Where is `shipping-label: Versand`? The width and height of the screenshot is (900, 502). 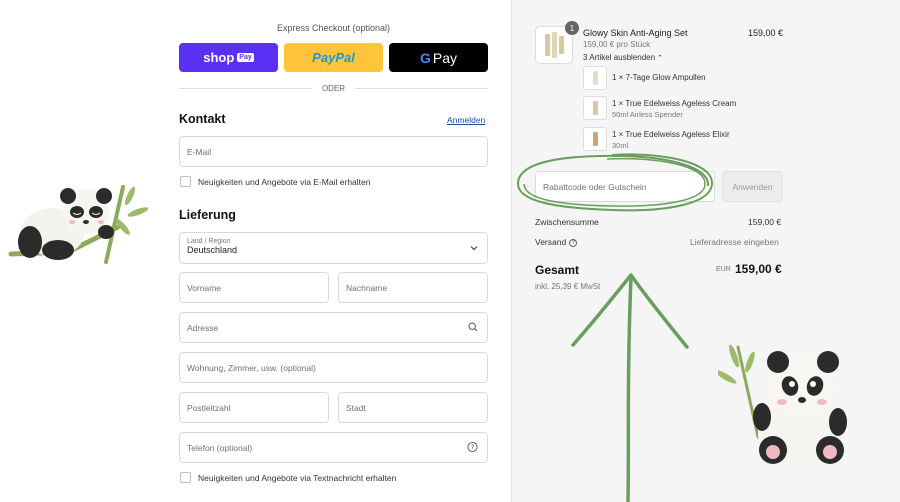 shipping-label: Versand is located at coordinates (551, 242).